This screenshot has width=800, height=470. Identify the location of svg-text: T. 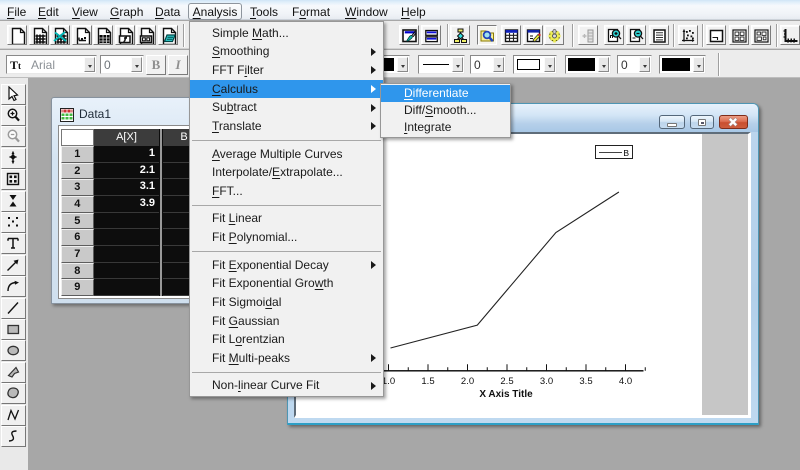
(14, 65).